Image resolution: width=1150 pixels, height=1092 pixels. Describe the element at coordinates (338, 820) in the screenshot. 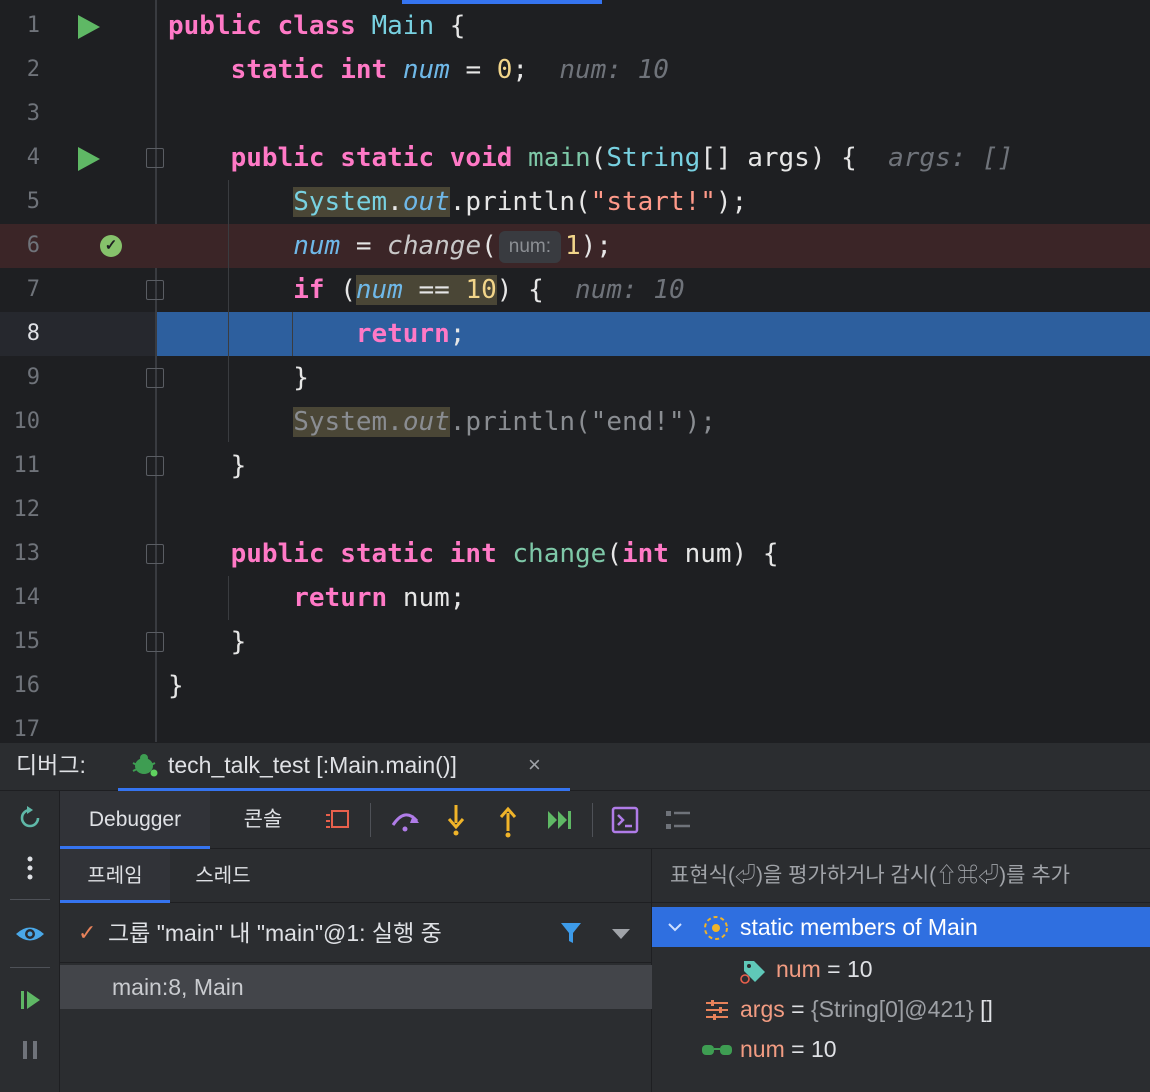

I see `show-execution-point-icon` at that location.